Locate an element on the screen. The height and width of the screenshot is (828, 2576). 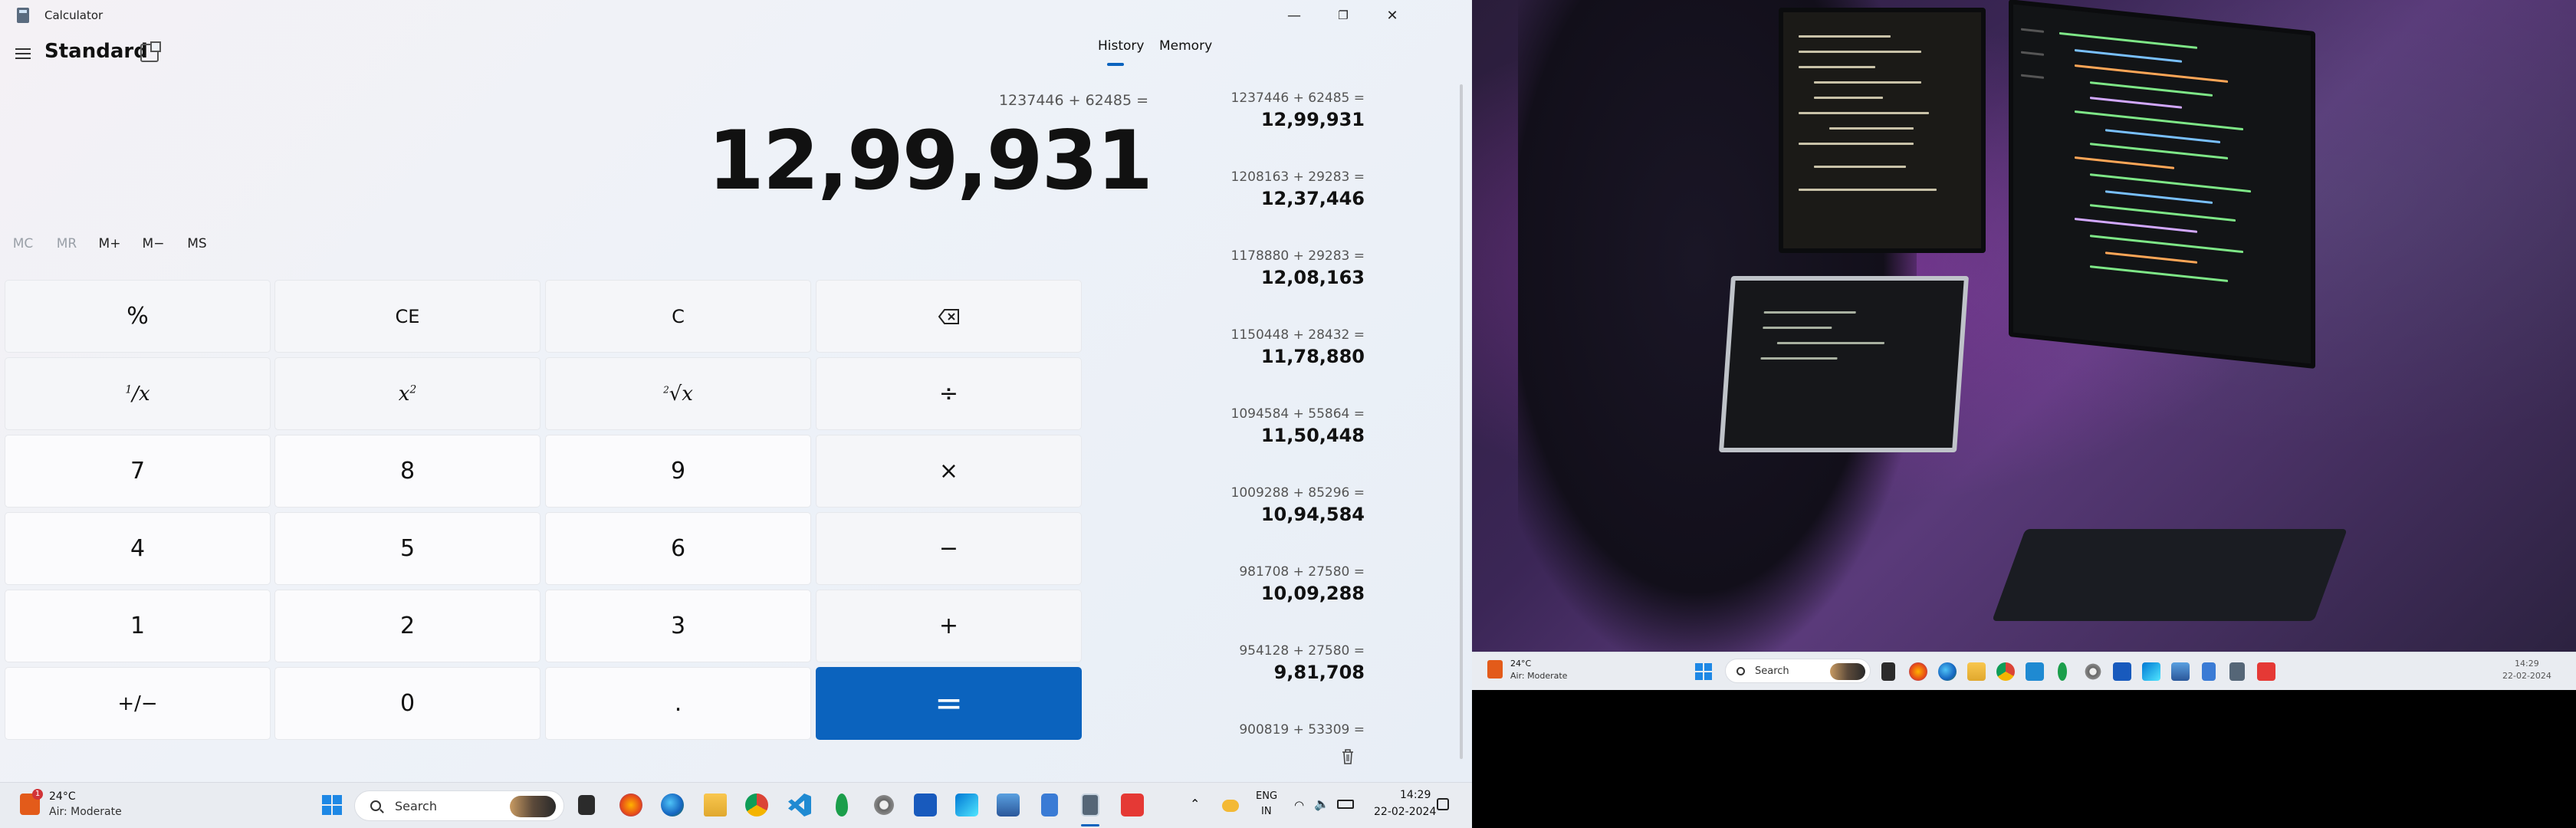
weather-description: Air: Moderate is located at coordinates (85, 812).